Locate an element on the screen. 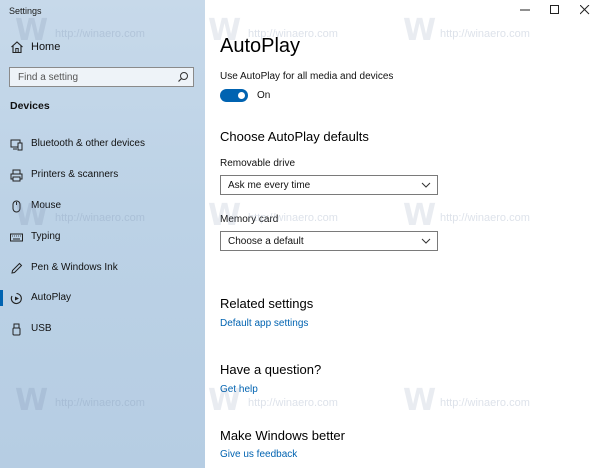  sidebar-item-label: Printers & scanners is located at coordinates (75, 174).